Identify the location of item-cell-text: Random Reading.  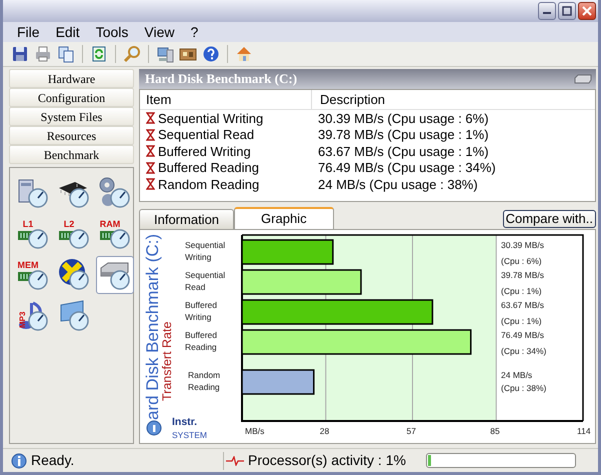
(209, 185).